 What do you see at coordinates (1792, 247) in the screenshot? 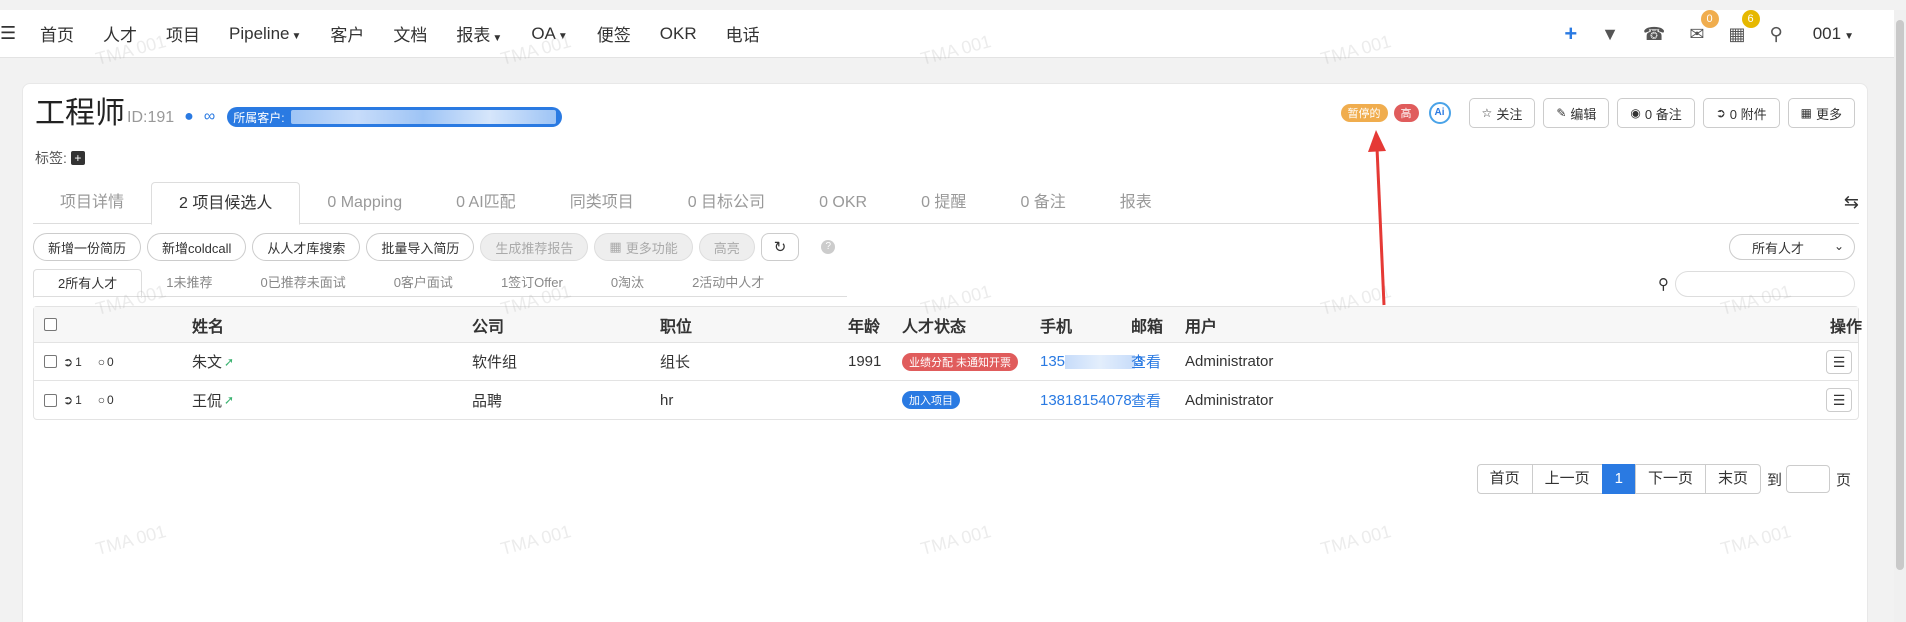
I see `talent-filter-select: 所有人才 ⌄` at bounding box center [1792, 247].